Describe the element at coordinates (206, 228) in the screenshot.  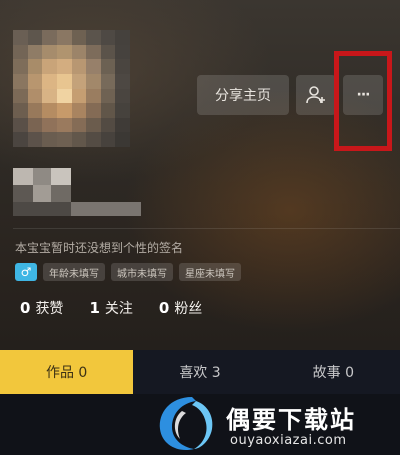
I see `divider` at that location.